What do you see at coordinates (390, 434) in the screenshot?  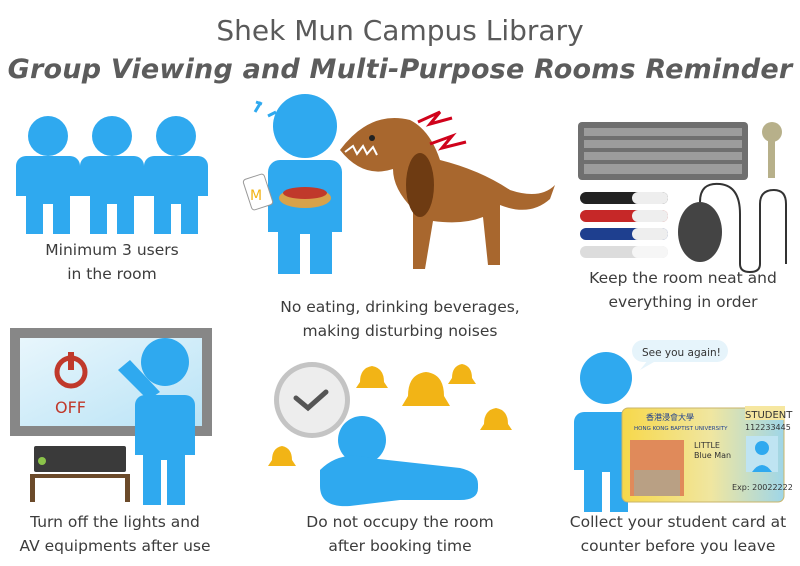 I see `clock-bells-icon` at bounding box center [390, 434].